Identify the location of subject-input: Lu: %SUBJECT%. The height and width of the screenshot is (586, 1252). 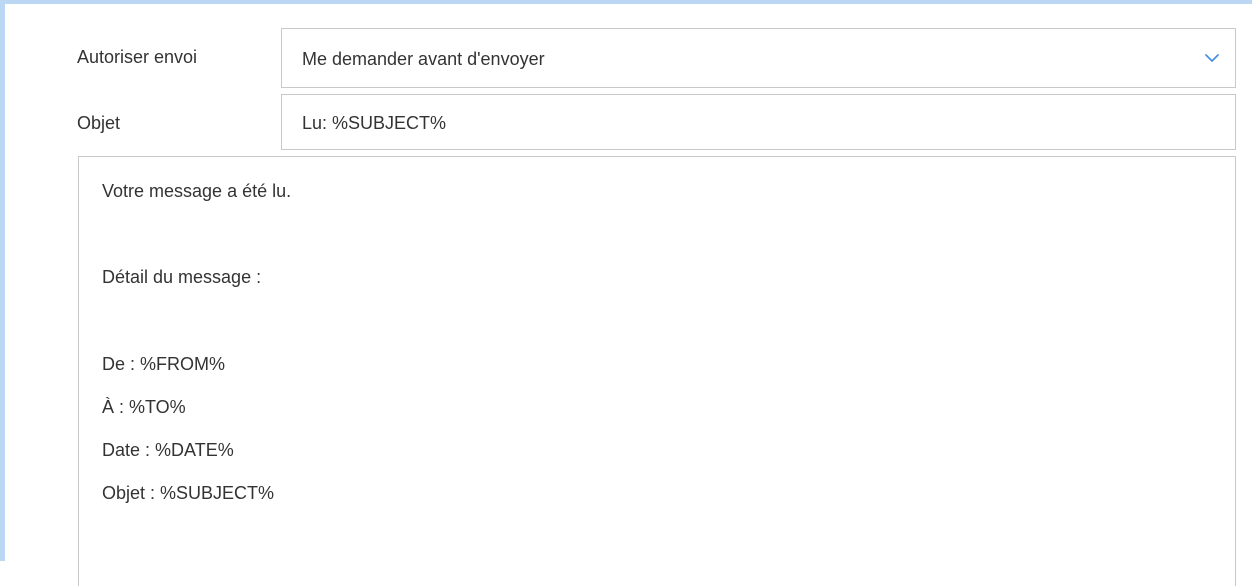
(758, 122).